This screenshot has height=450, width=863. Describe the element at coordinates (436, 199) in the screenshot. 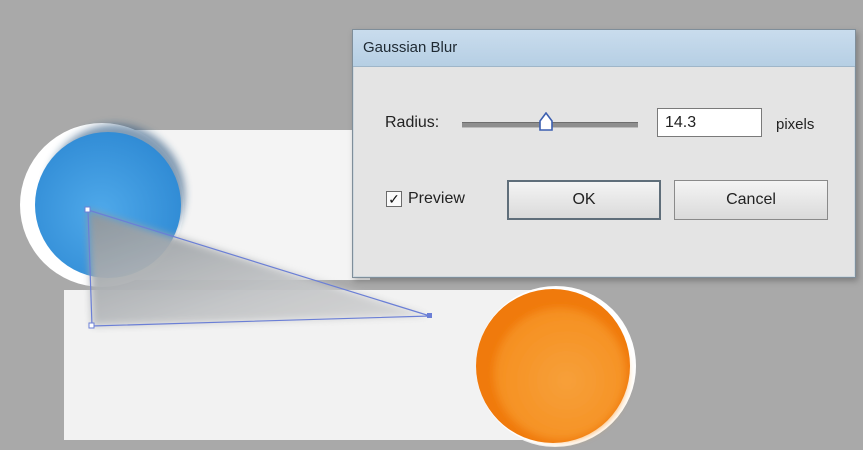

I see `preview-label: Preview` at that location.